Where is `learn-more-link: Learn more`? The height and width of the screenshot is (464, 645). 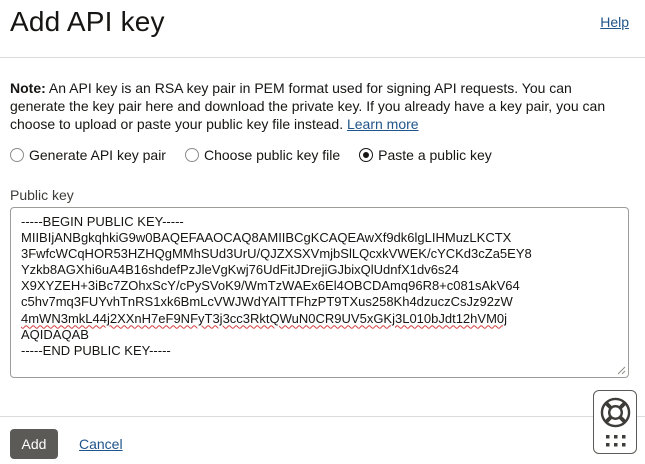
learn-more-link: Learn more is located at coordinates (383, 124).